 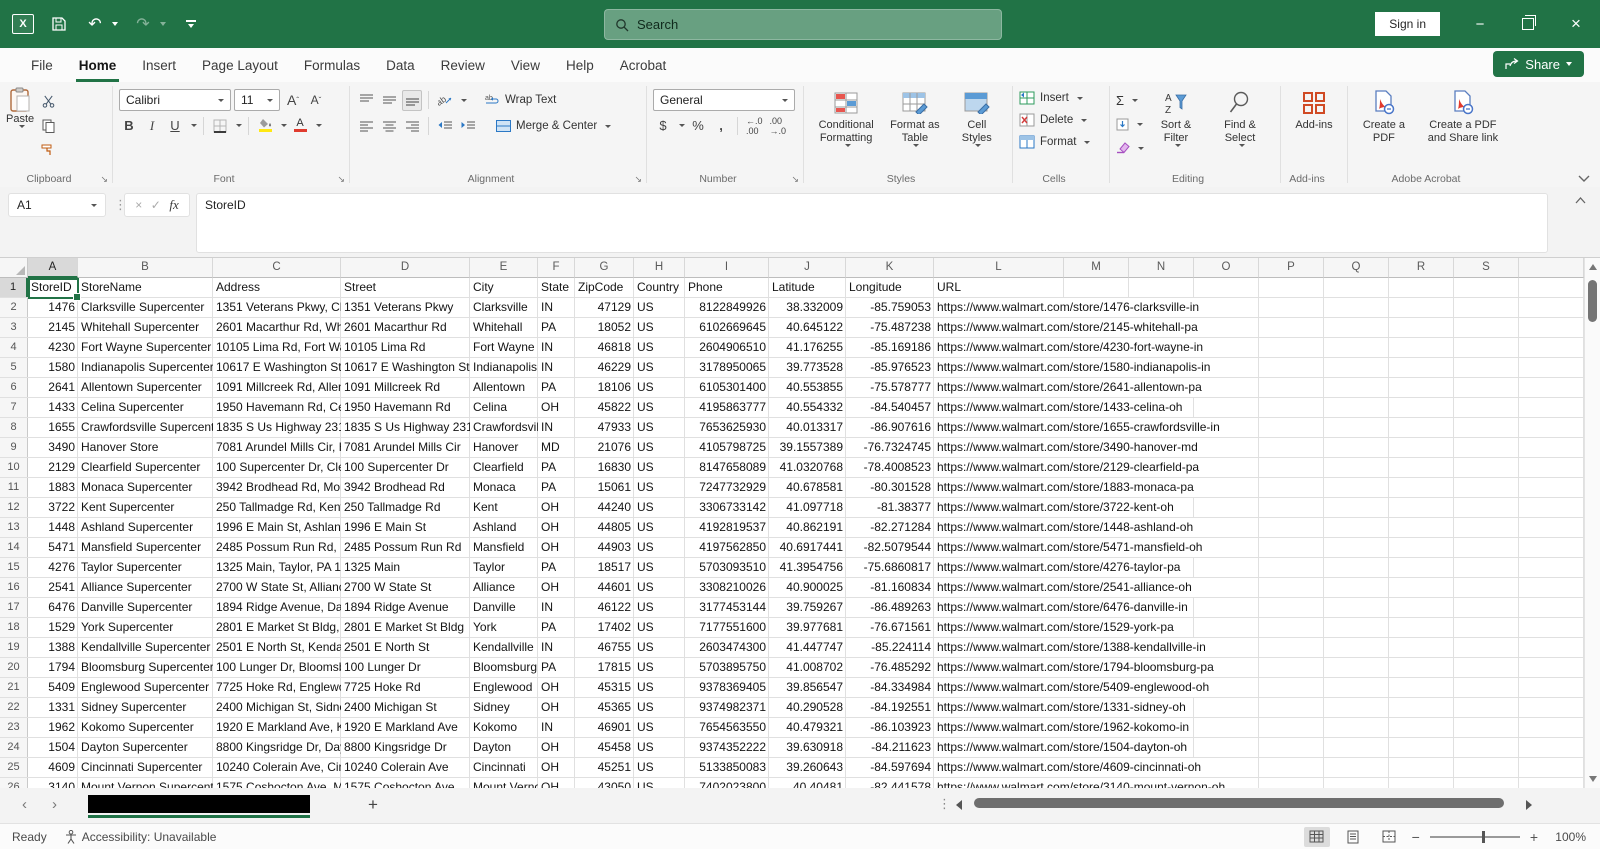 I want to click on cell: Clearfield, so click(x=504, y=467).